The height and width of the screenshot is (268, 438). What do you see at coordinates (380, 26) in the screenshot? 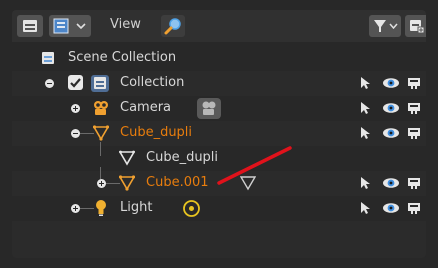
I see `filter-icon` at bounding box center [380, 26].